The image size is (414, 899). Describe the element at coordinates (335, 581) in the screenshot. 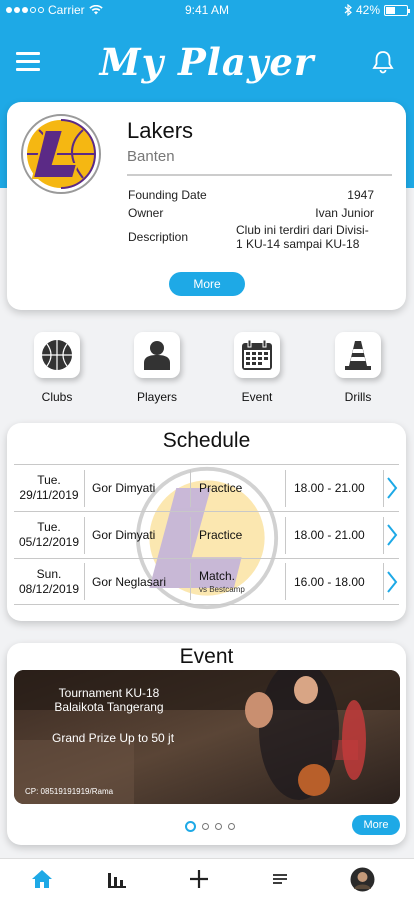

I see `schedule-time: 16.00 - 18.00` at that location.